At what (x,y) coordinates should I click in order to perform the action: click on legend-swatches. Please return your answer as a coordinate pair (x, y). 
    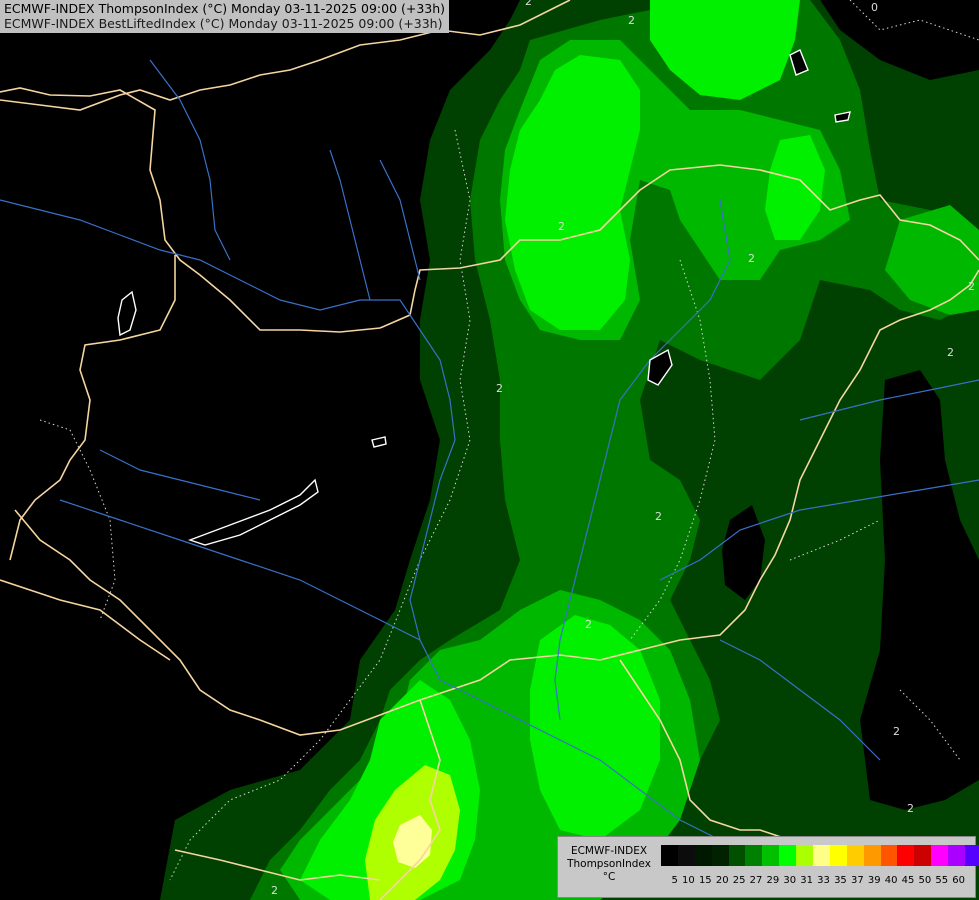
    Looking at the image, I should click on (820, 855).